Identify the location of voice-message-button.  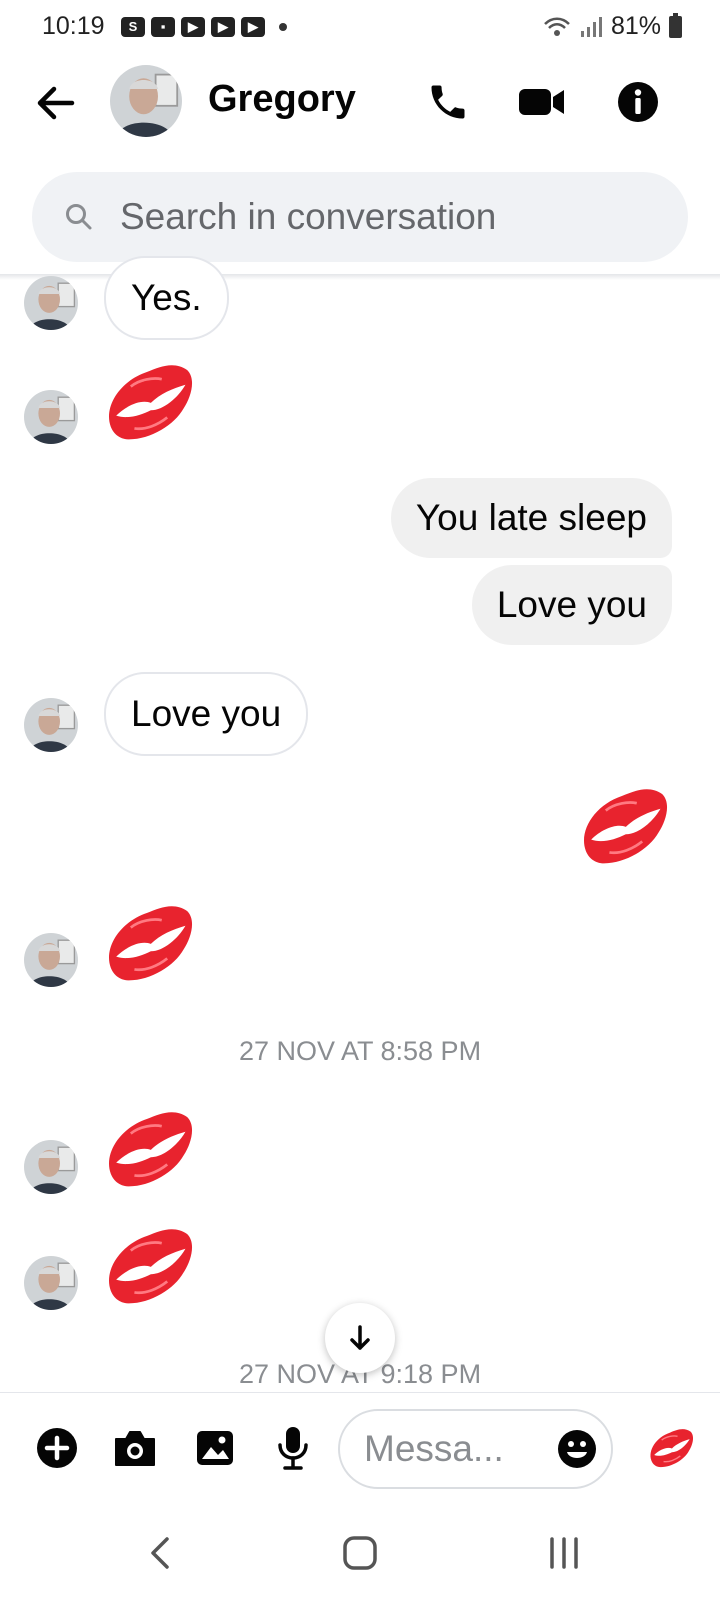
(293, 1448).